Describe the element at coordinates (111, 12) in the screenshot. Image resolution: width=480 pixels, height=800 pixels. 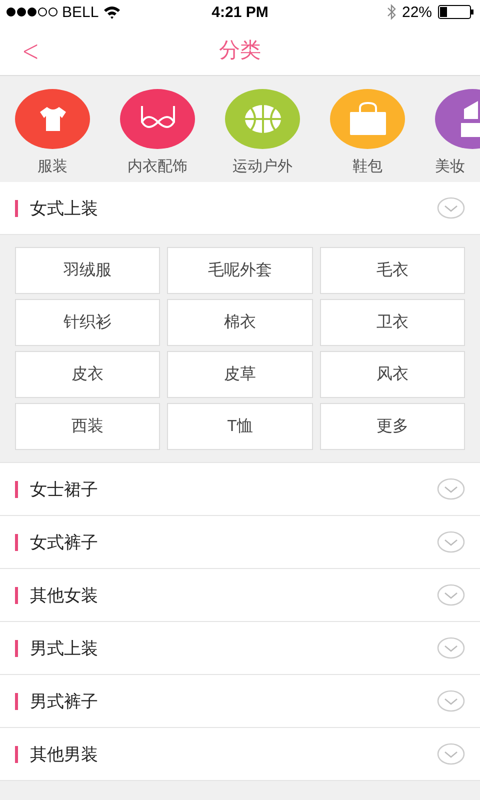
I see `wifi-icon` at that location.